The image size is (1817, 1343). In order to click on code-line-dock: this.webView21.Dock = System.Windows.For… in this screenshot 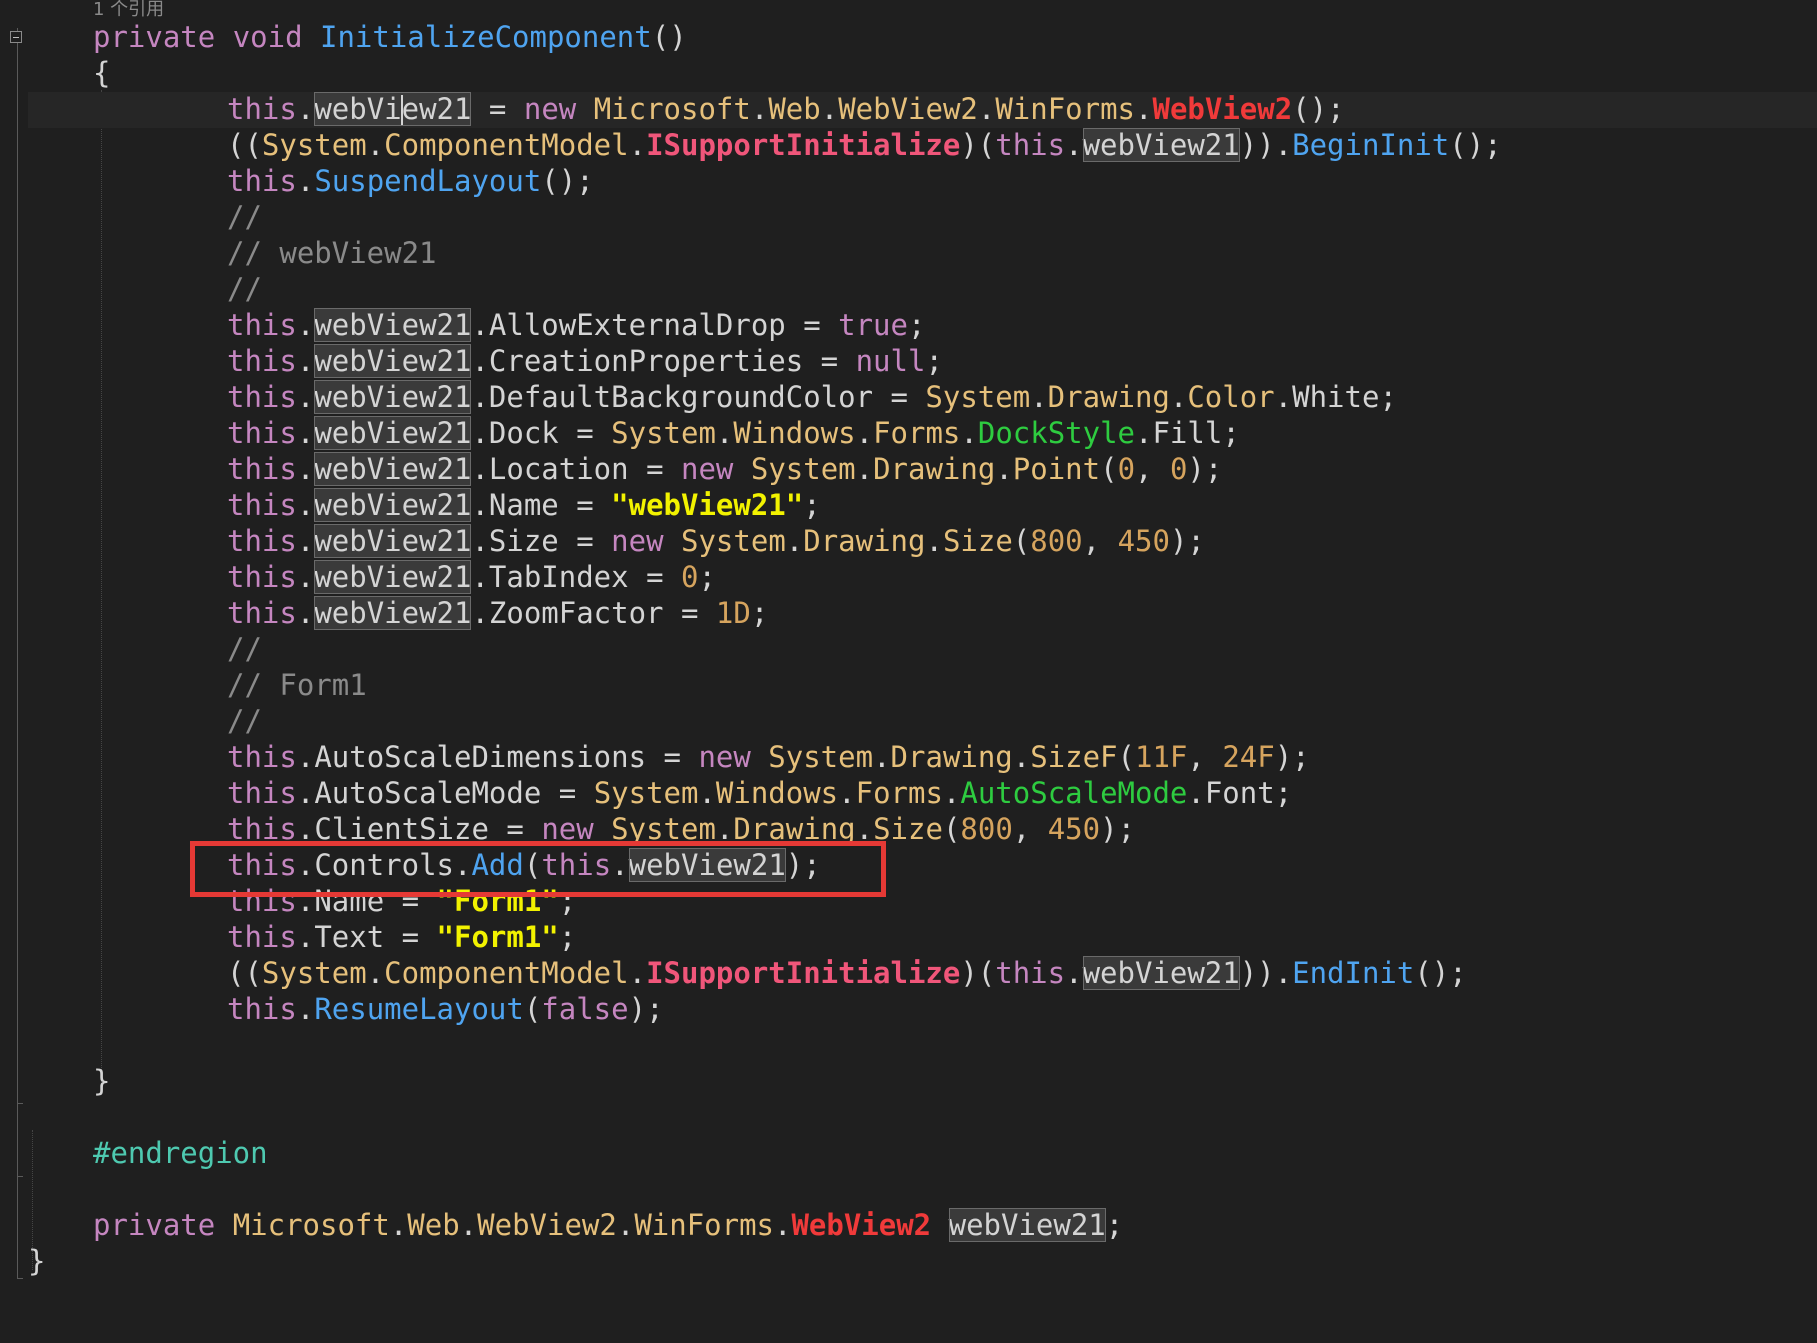, I will do `click(733, 433)`.